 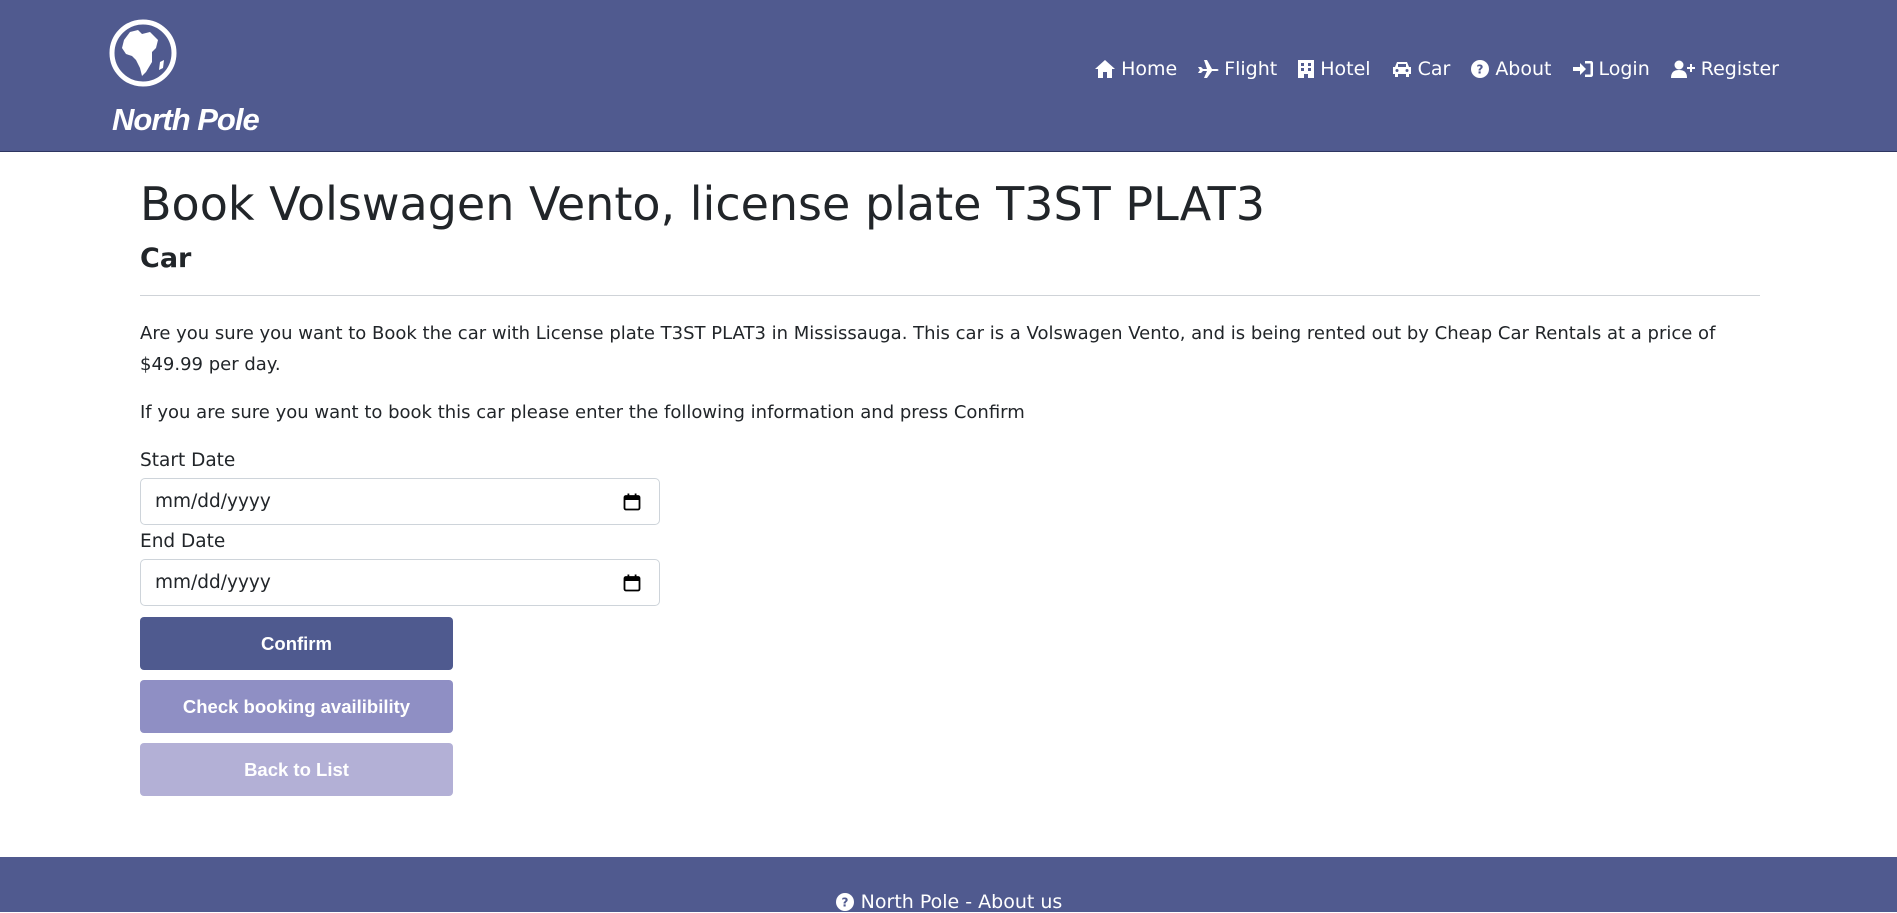 I want to click on nav-car: Car, so click(x=1421, y=69).